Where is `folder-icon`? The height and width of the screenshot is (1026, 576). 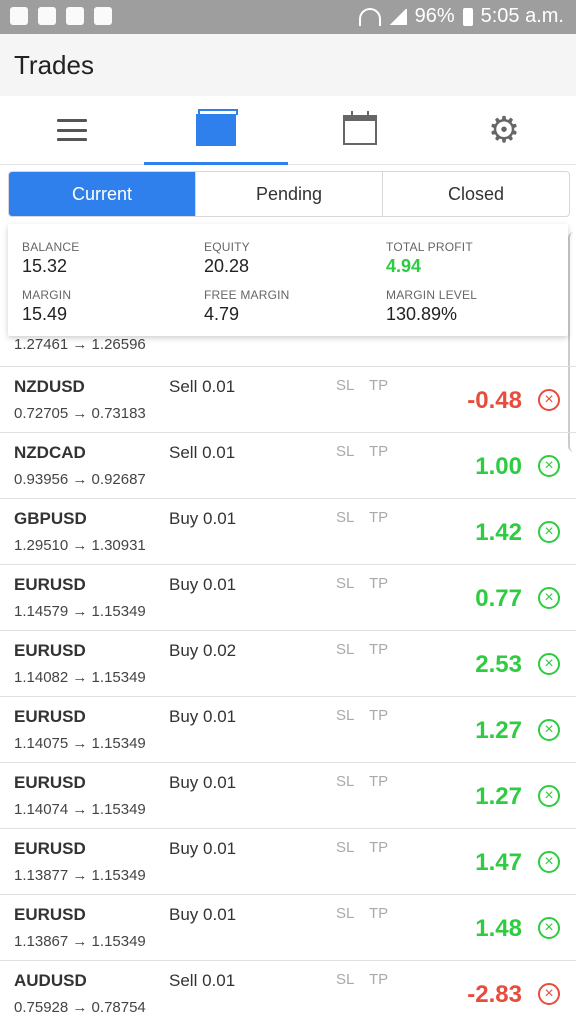
folder-icon is located at coordinates (217, 127).